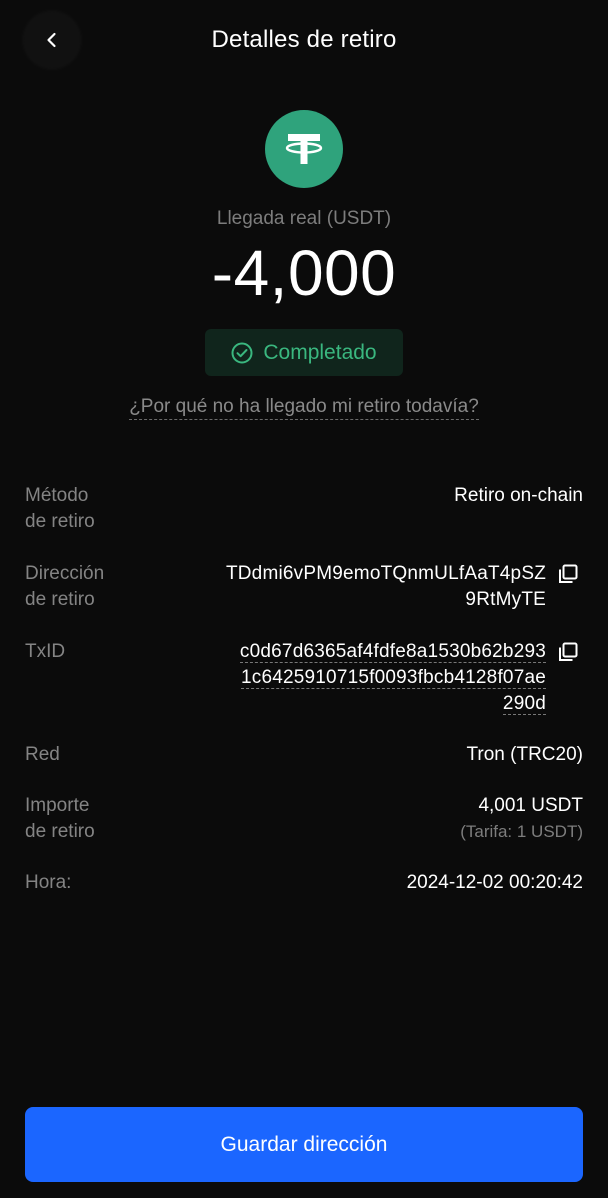 This screenshot has height=1198, width=608. What do you see at coordinates (568, 652) in the screenshot?
I see `copy-txid-icon` at bounding box center [568, 652].